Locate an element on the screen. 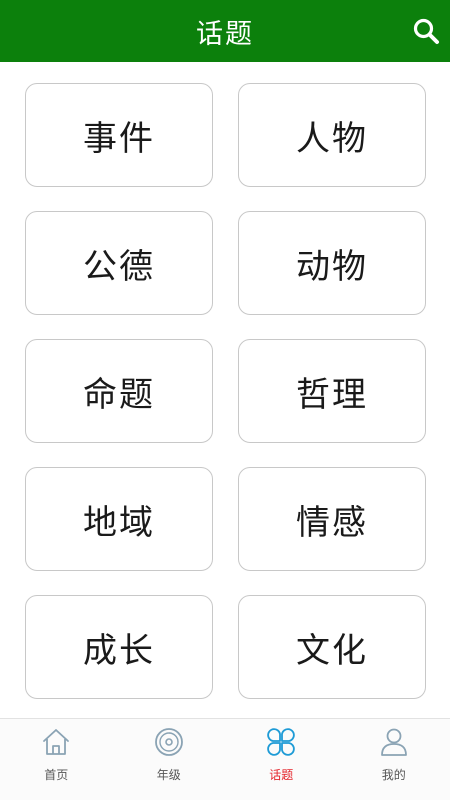 The width and height of the screenshot is (450, 800). home-icon is located at coordinates (56, 742).